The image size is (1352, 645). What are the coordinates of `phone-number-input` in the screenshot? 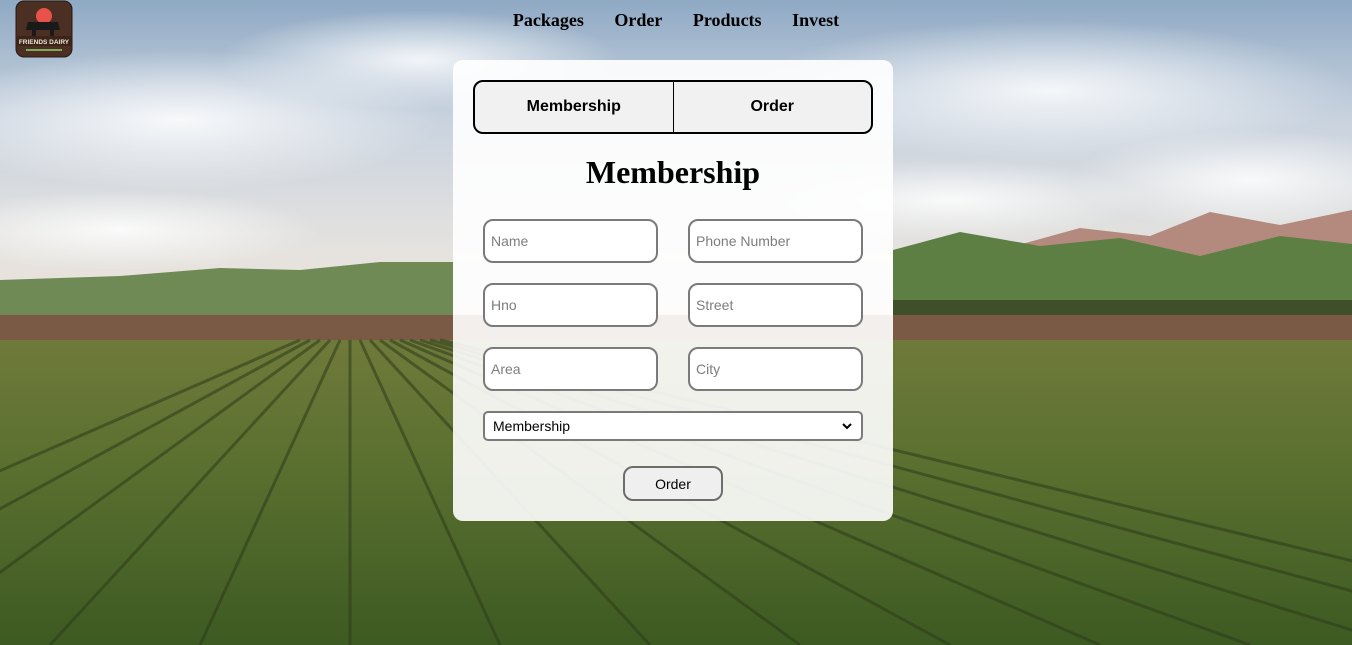 It's located at (775, 241).